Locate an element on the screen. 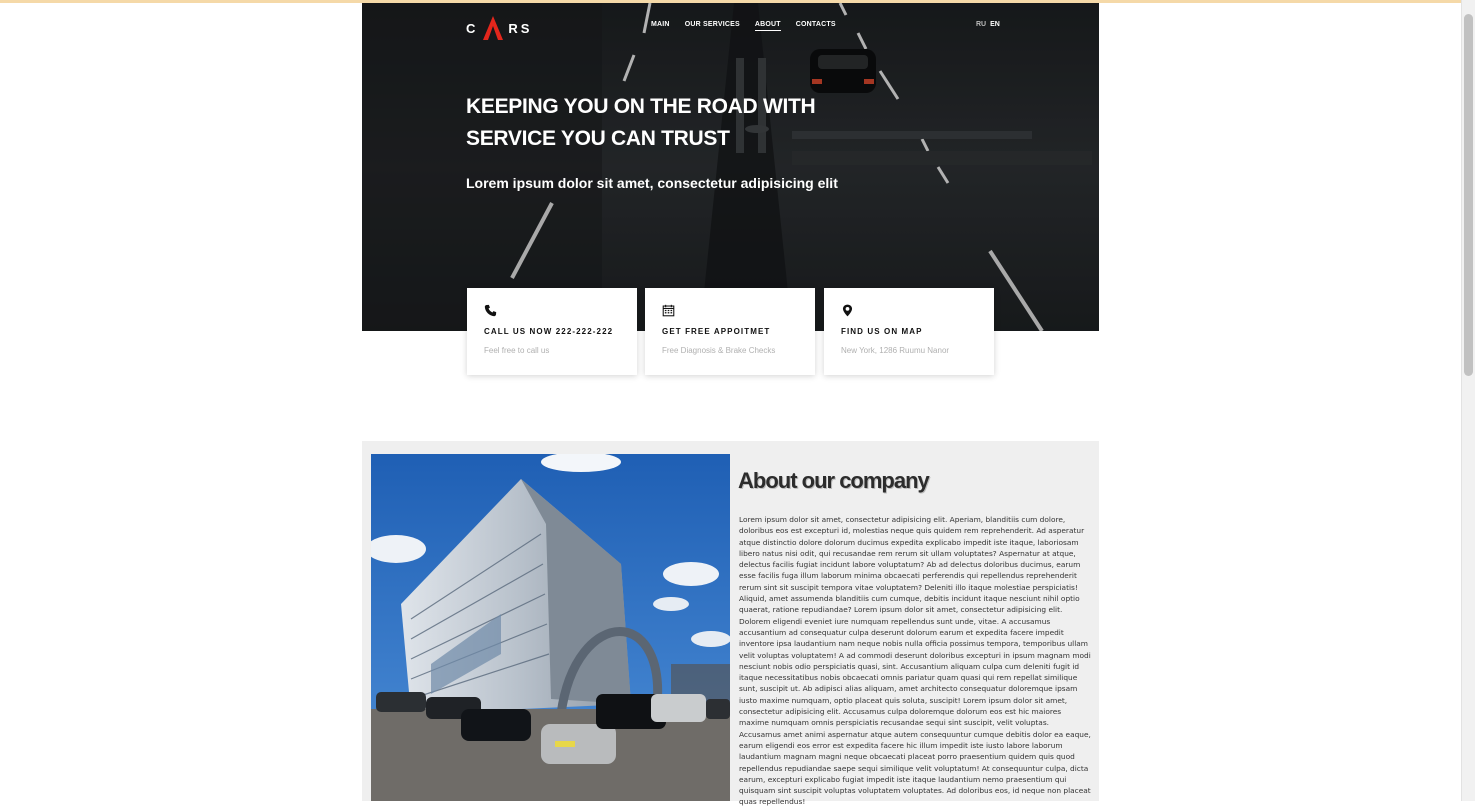 The height and width of the screenshot is (808, 1475). card-text: Free Diagnosis & Brake Checks is located at coordinates (719, 350).